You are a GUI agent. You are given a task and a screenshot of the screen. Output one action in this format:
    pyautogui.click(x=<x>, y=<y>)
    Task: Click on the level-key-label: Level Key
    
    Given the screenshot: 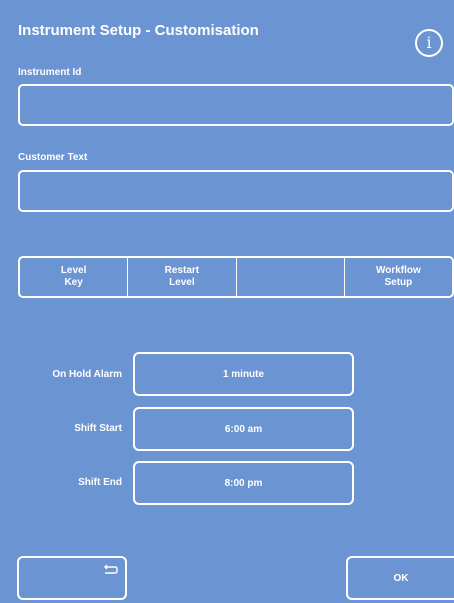 What is the action you would take?
    pyautogui.click(x=73, y=276)
    